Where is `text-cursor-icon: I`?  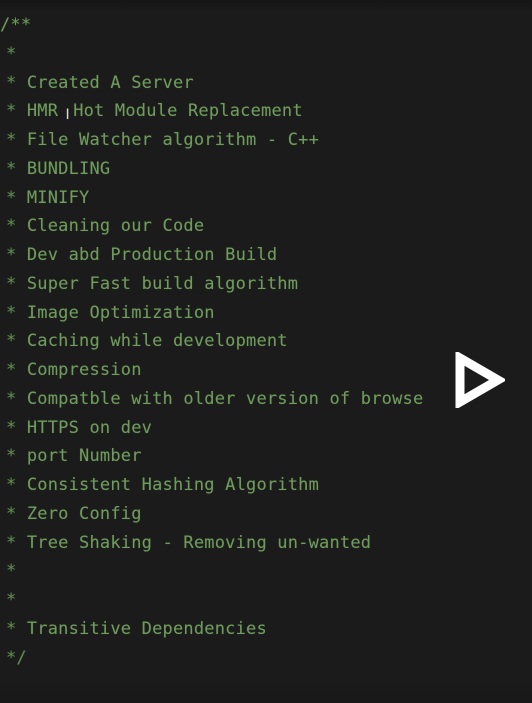 text-cursor-icon: I is located at coordinates (67, 115).